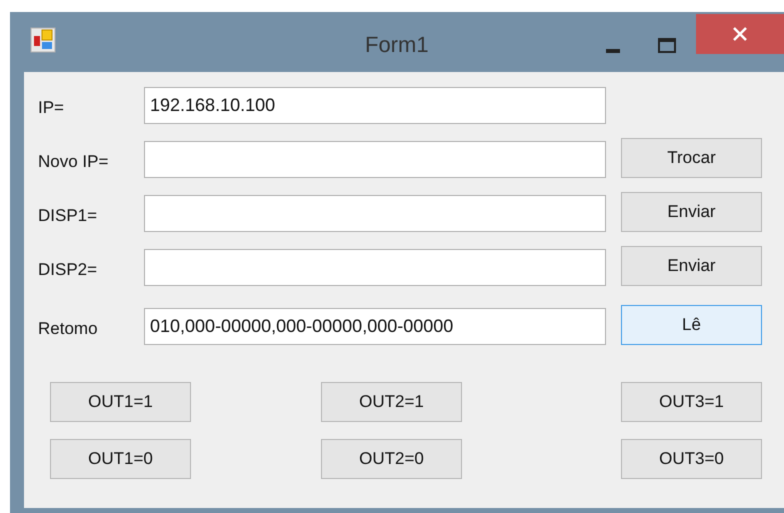 Image resolution: width=784 pixels, height=513 pixels. I want to click on app-icon, so click(43, 40).